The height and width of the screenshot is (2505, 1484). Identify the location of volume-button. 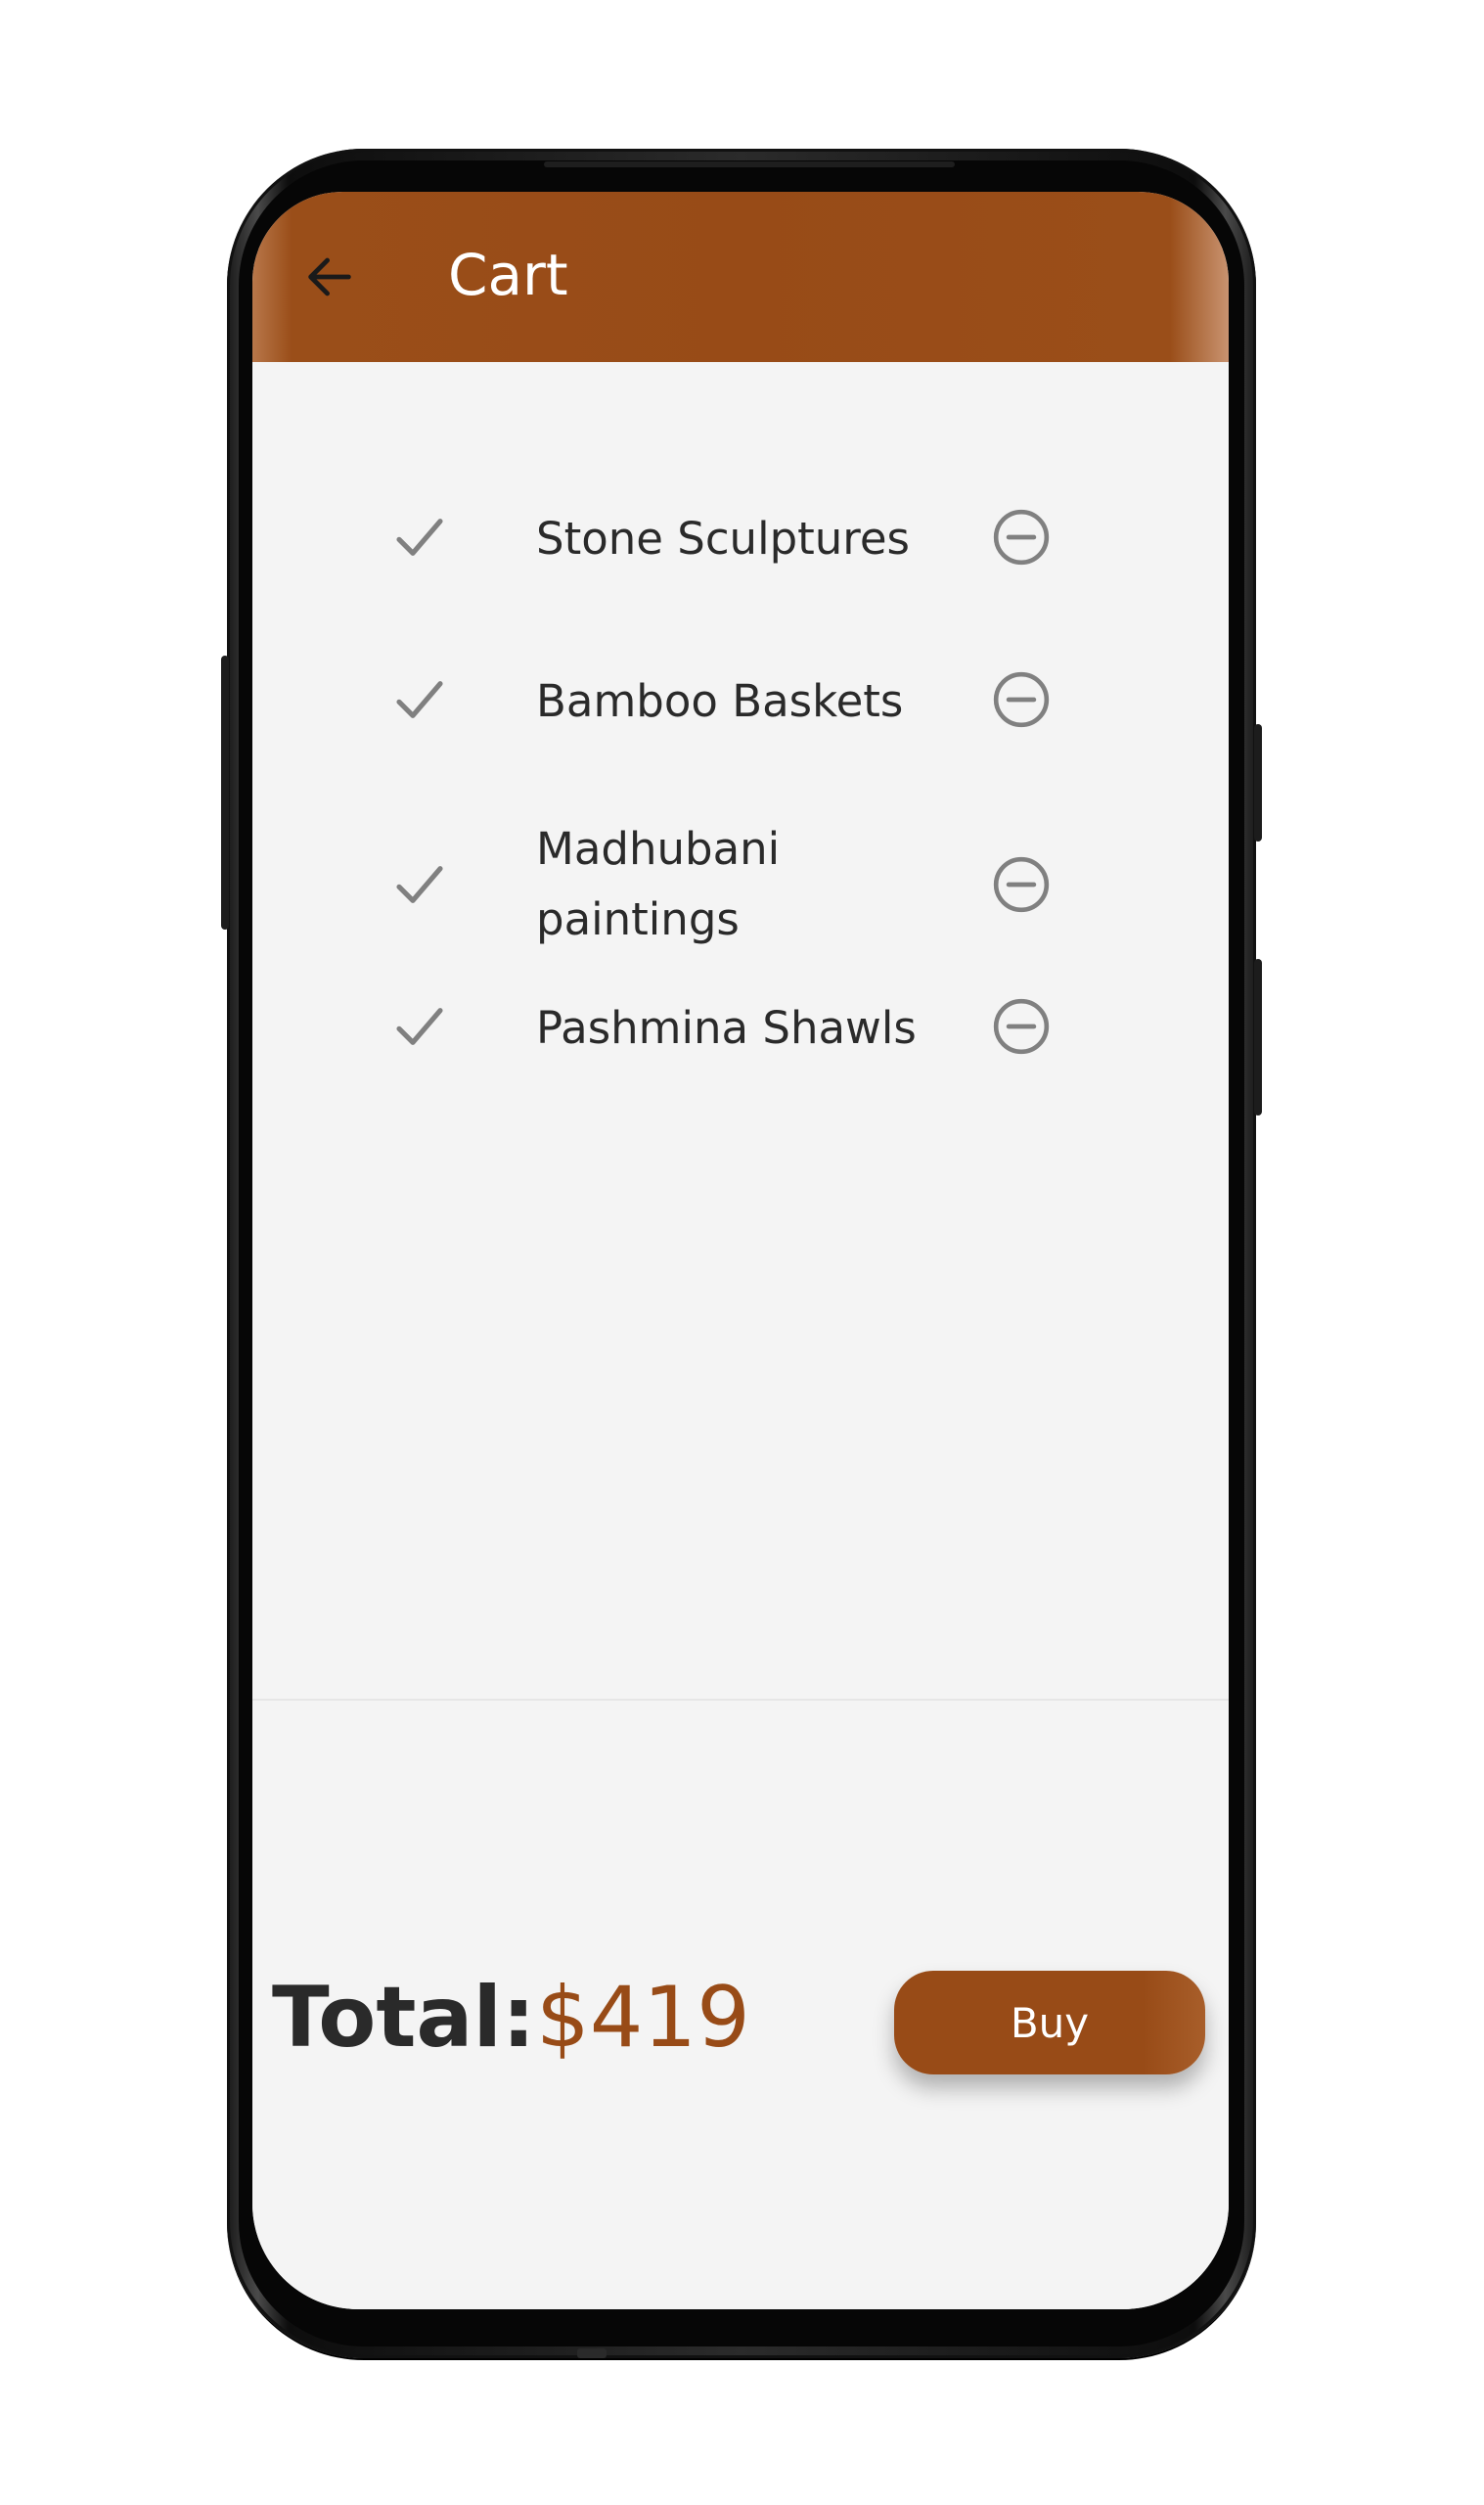
(225, 793).